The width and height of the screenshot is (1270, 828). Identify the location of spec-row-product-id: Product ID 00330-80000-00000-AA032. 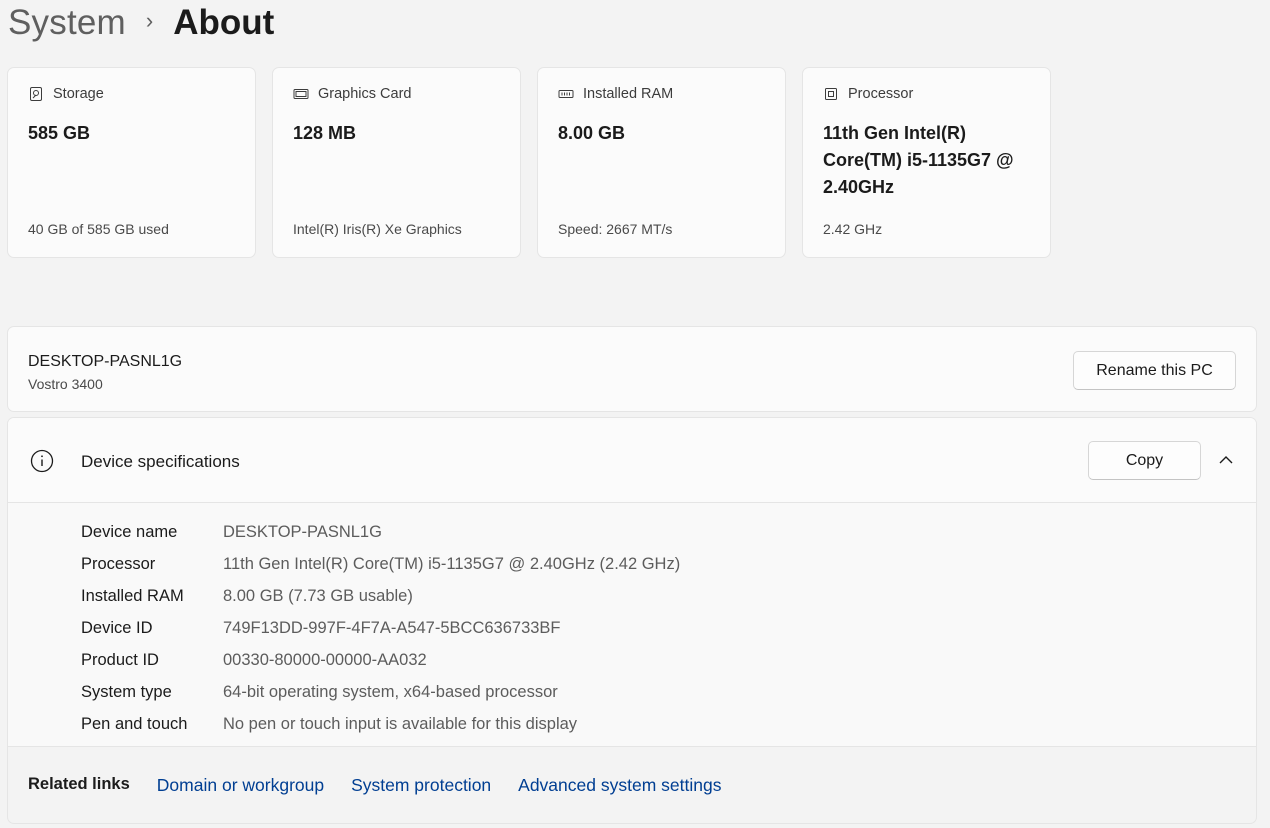
(380, 660).